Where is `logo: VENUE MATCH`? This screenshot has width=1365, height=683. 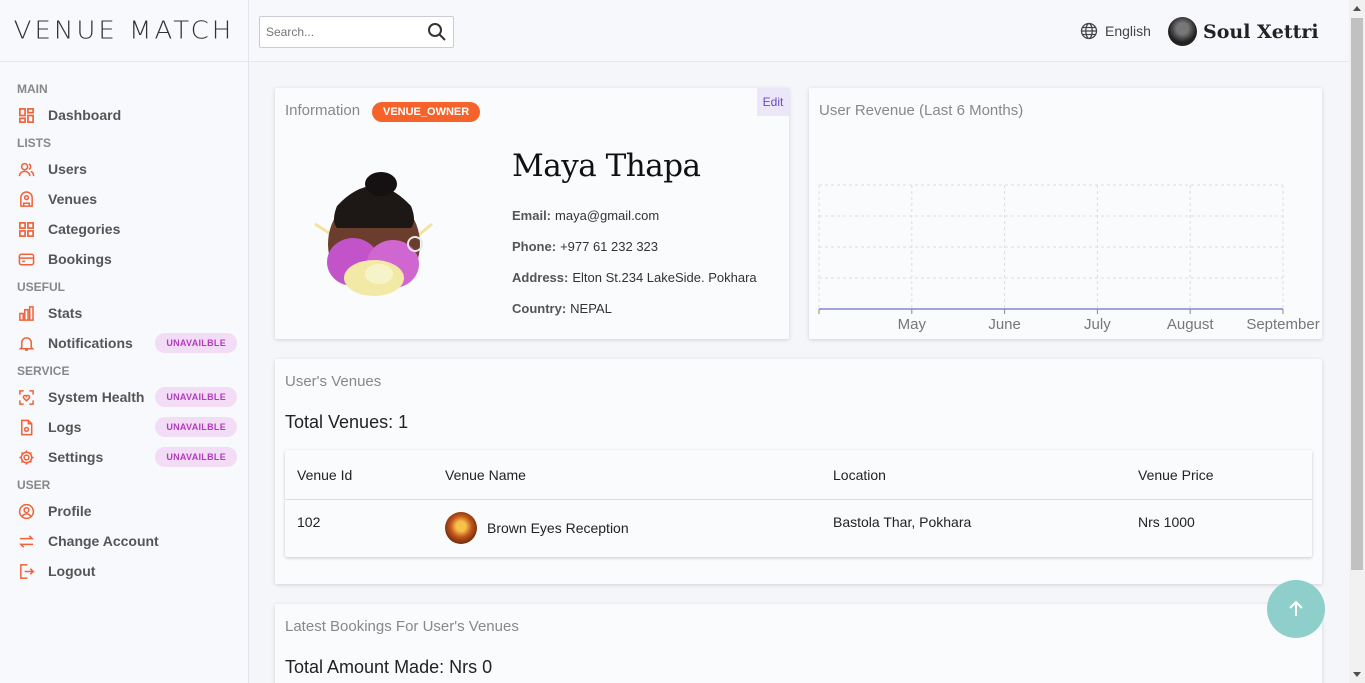
logo: VENUE MATCH is located at coordinates (124, 31).